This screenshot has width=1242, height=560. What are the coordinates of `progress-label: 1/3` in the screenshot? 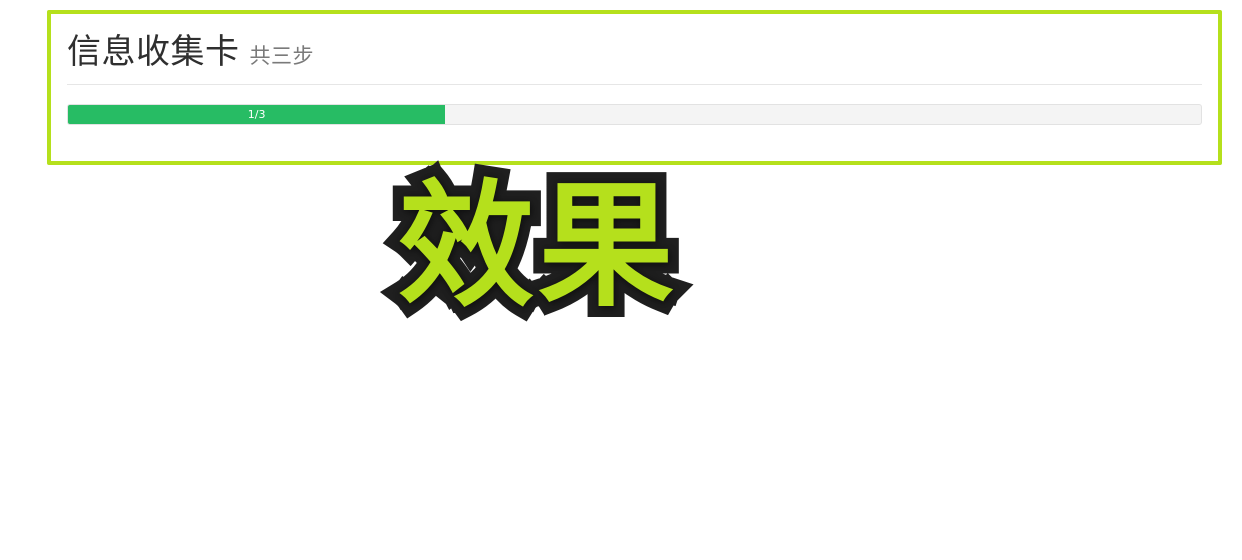 It's located at (256, 114).